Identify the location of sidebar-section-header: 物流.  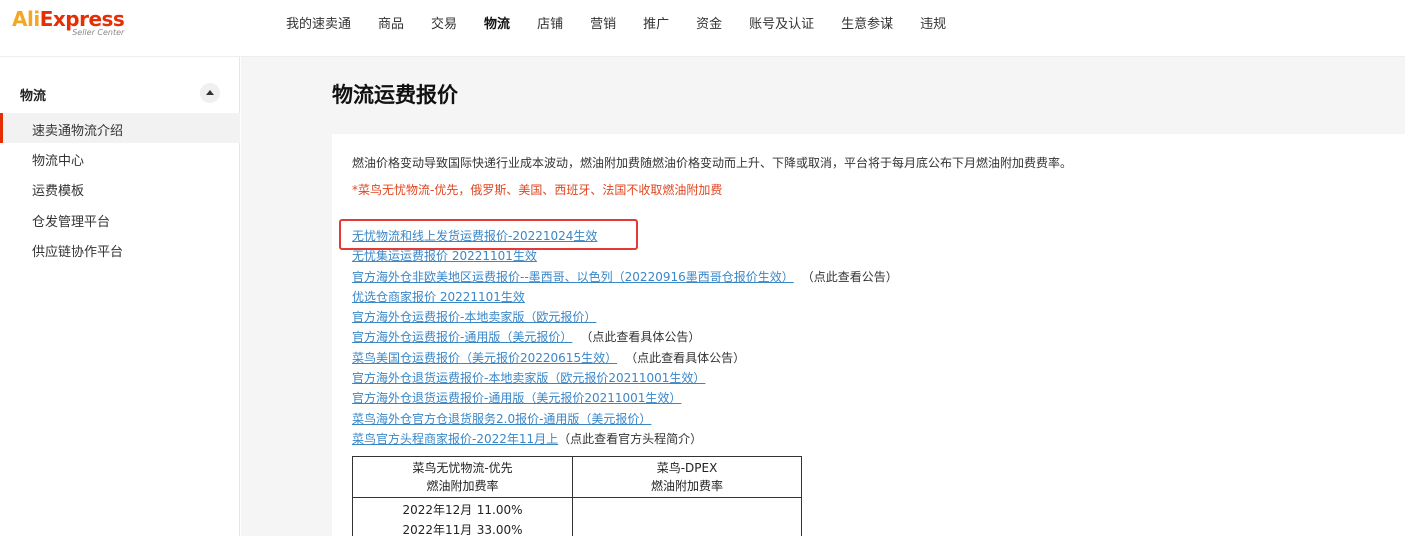
(120, 93).